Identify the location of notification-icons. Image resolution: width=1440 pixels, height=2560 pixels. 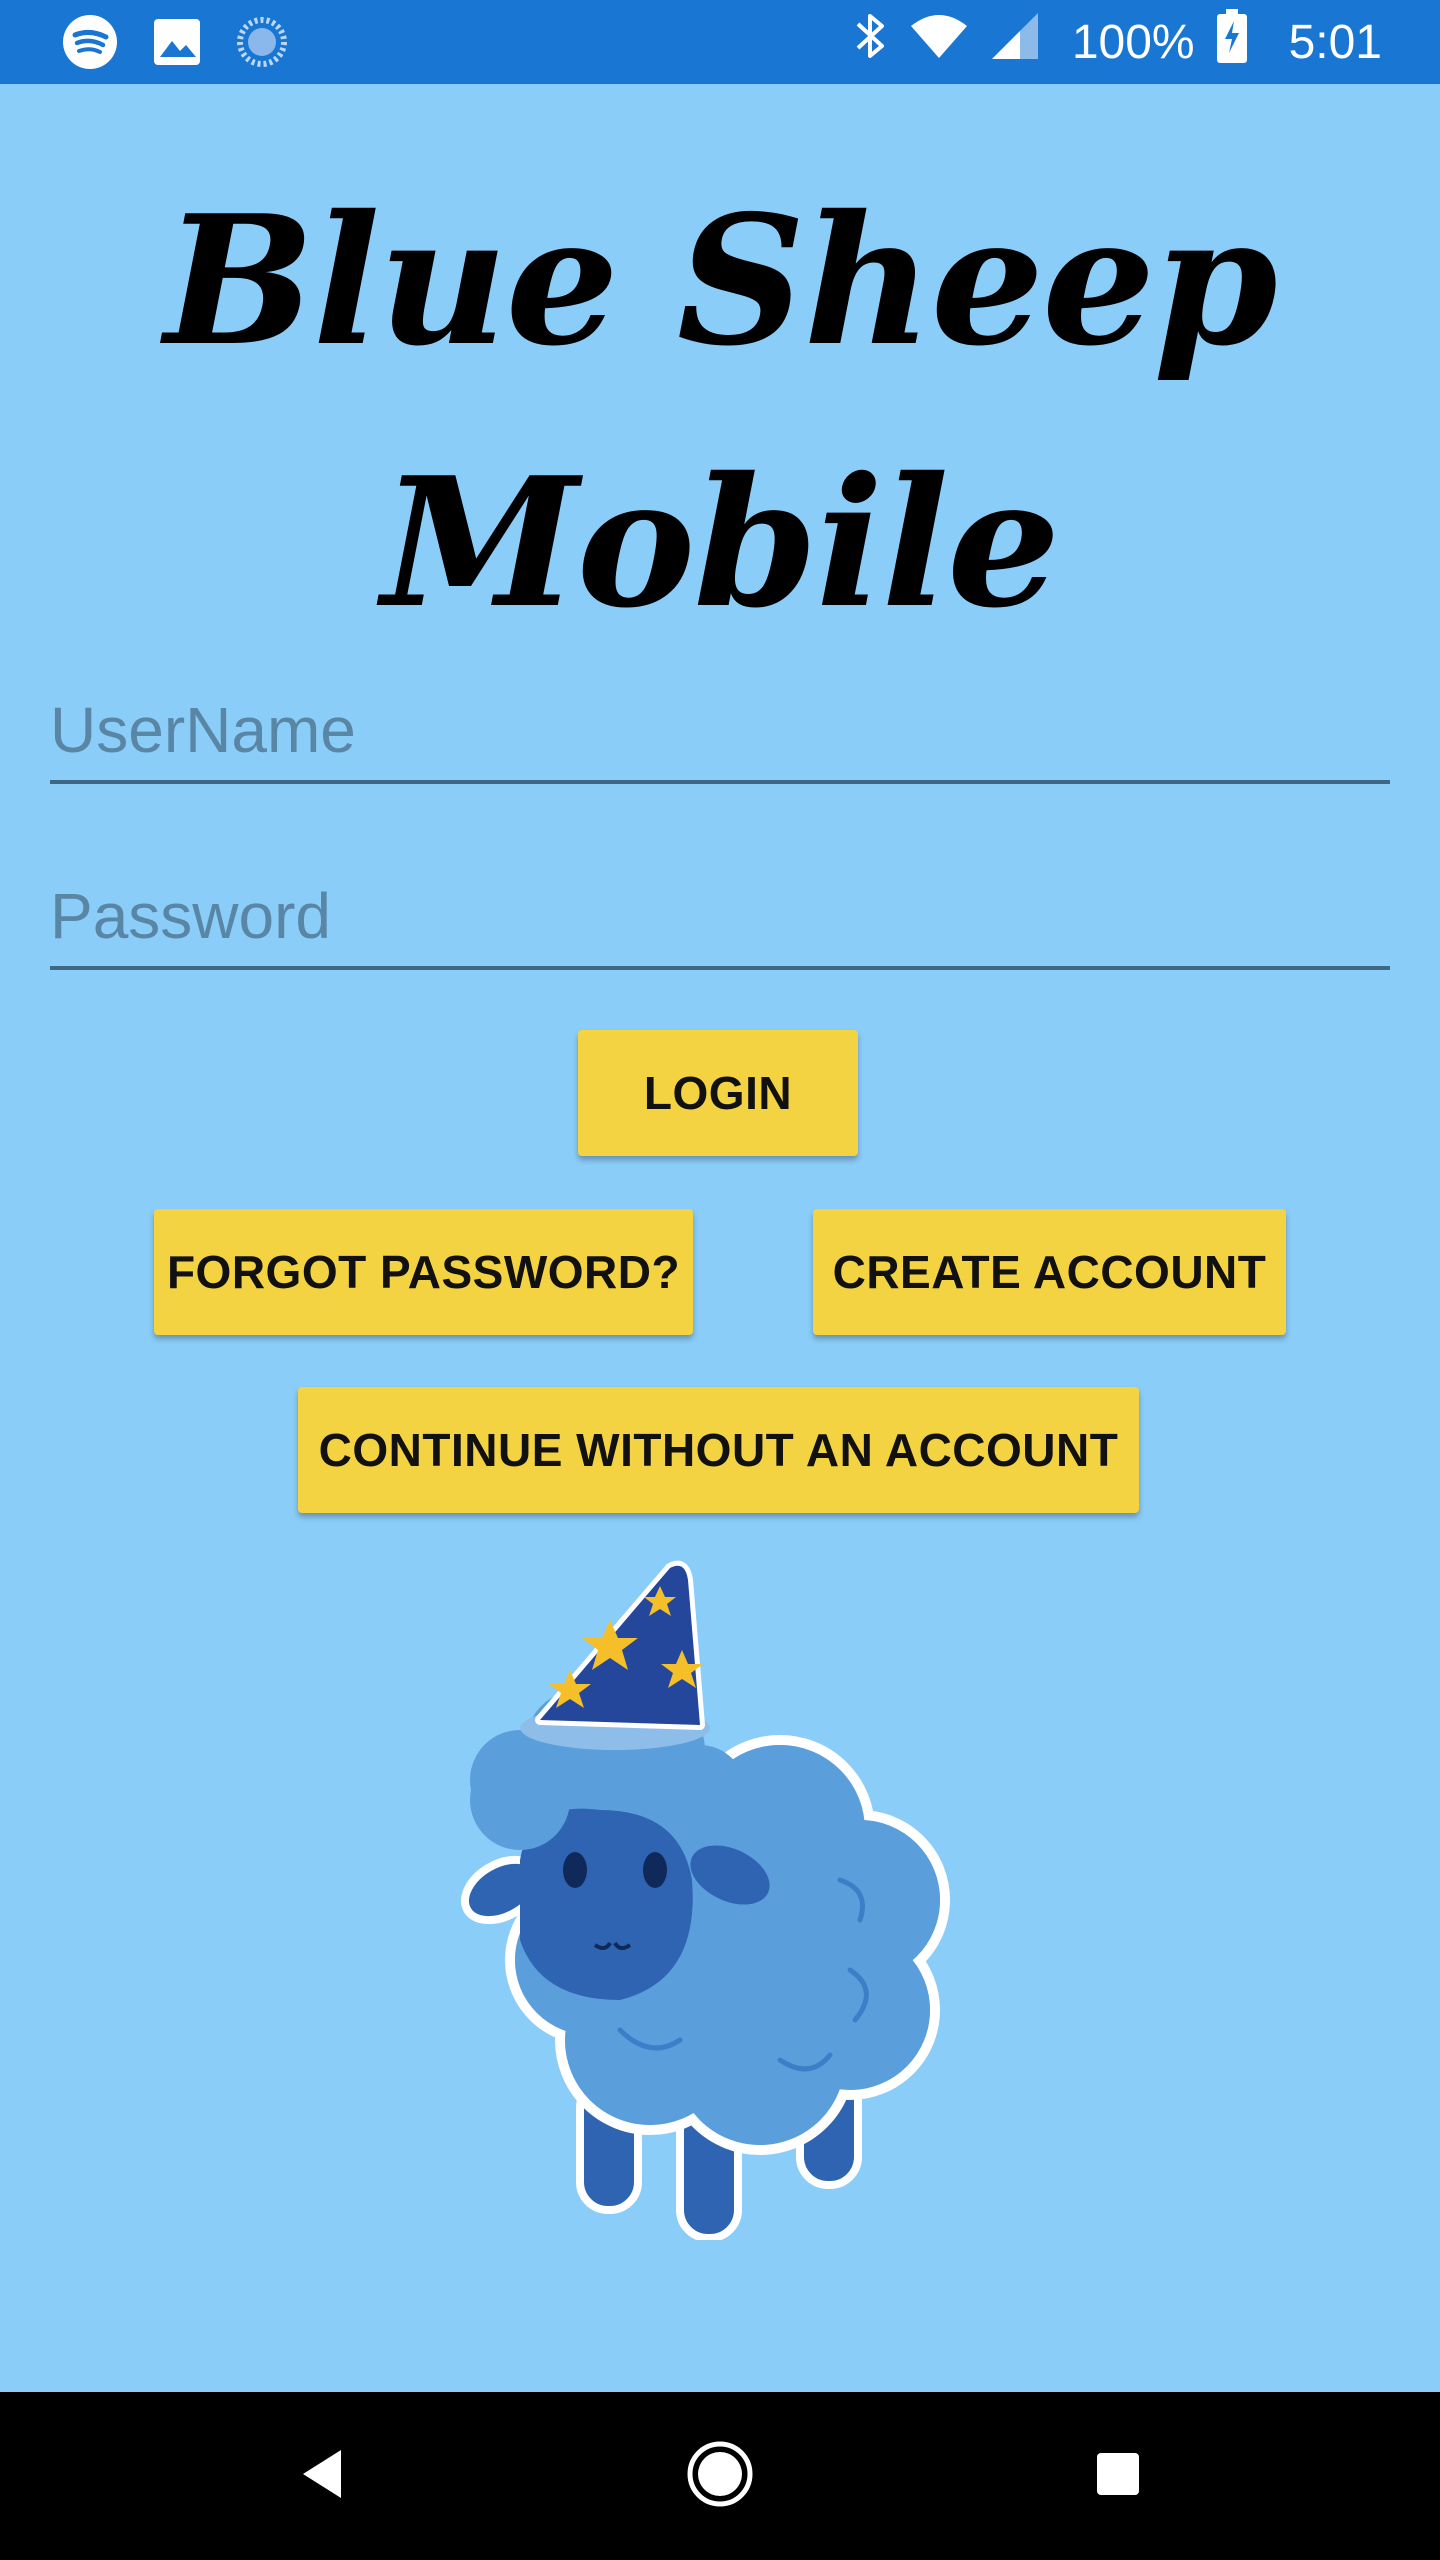
(175, 44).